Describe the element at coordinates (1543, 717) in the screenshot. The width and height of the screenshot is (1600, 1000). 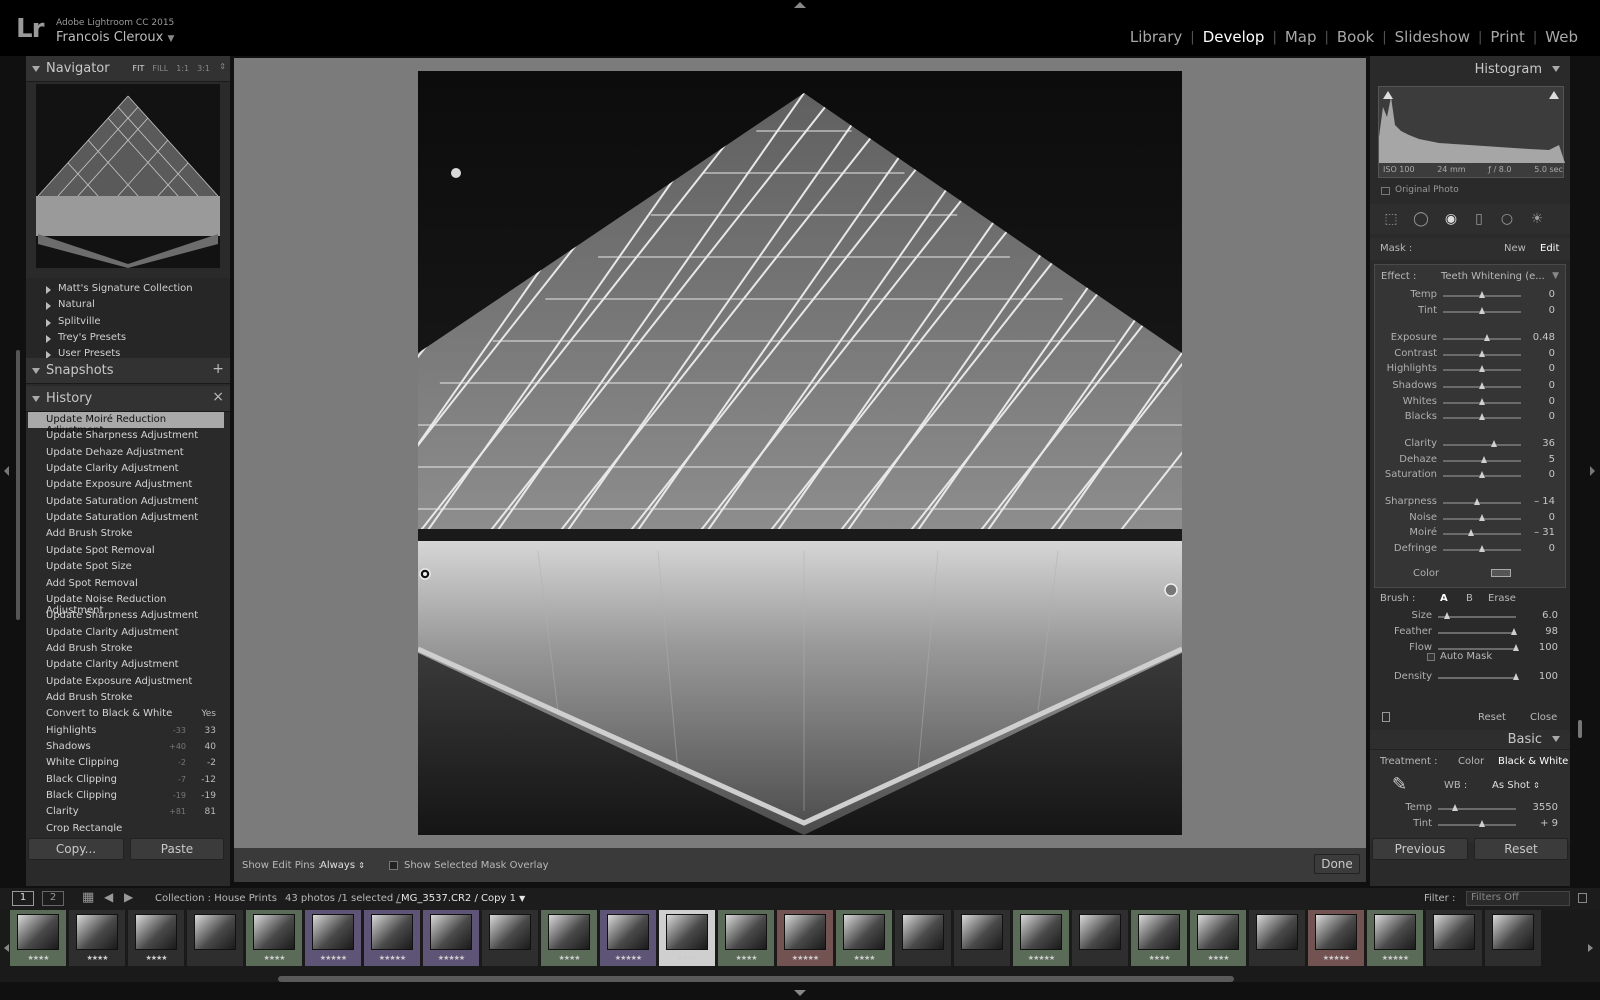
I see `brush-close-button: Close` at that location.